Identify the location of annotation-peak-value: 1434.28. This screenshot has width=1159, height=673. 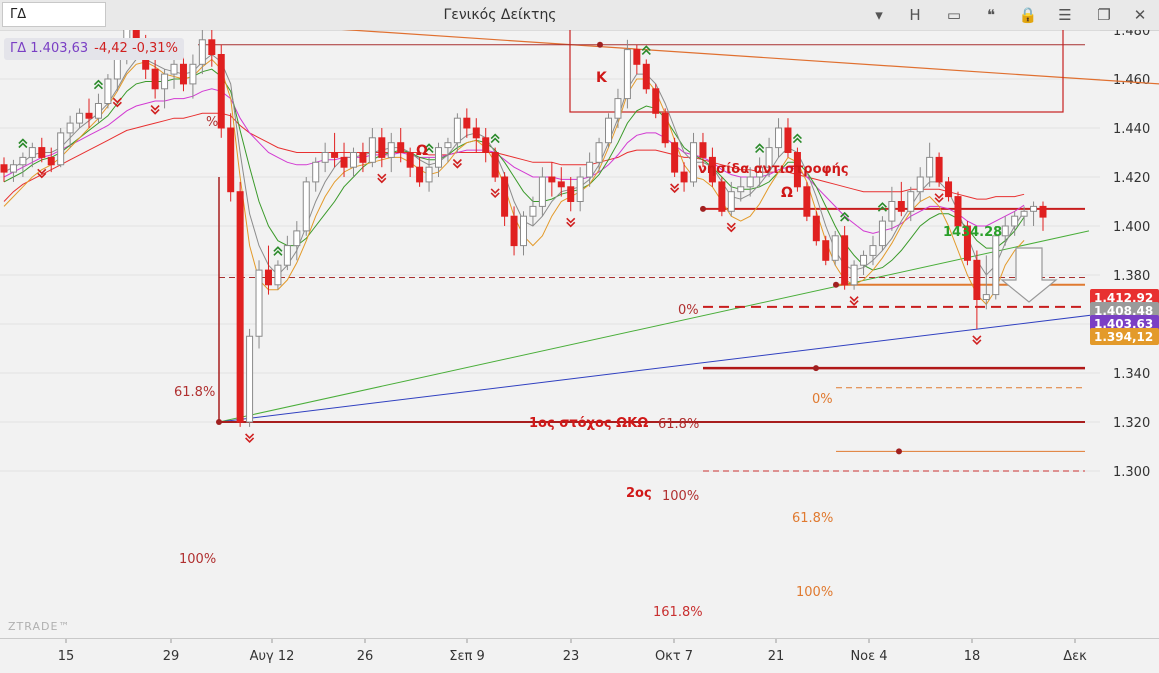
(972, 232).